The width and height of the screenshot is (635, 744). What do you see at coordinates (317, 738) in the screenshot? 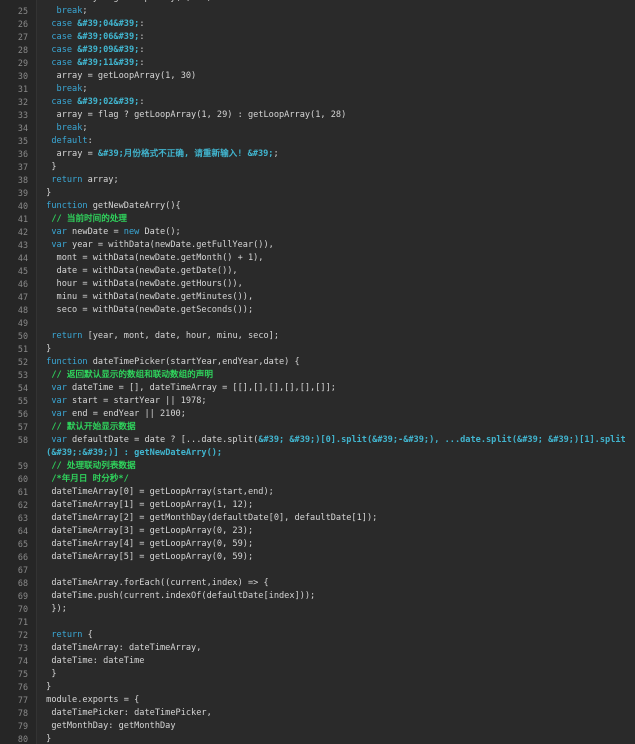
I see `code-line: 80 }` at bounding box center [317, 738].